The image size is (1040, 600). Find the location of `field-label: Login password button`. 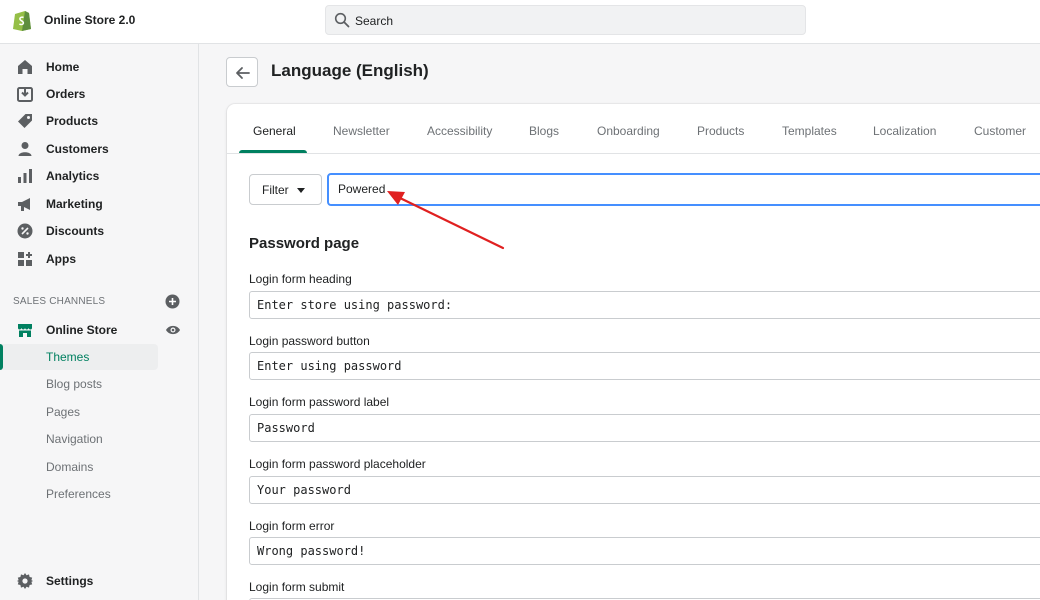

field-label: Login password button is located at coordinates (309, 341).